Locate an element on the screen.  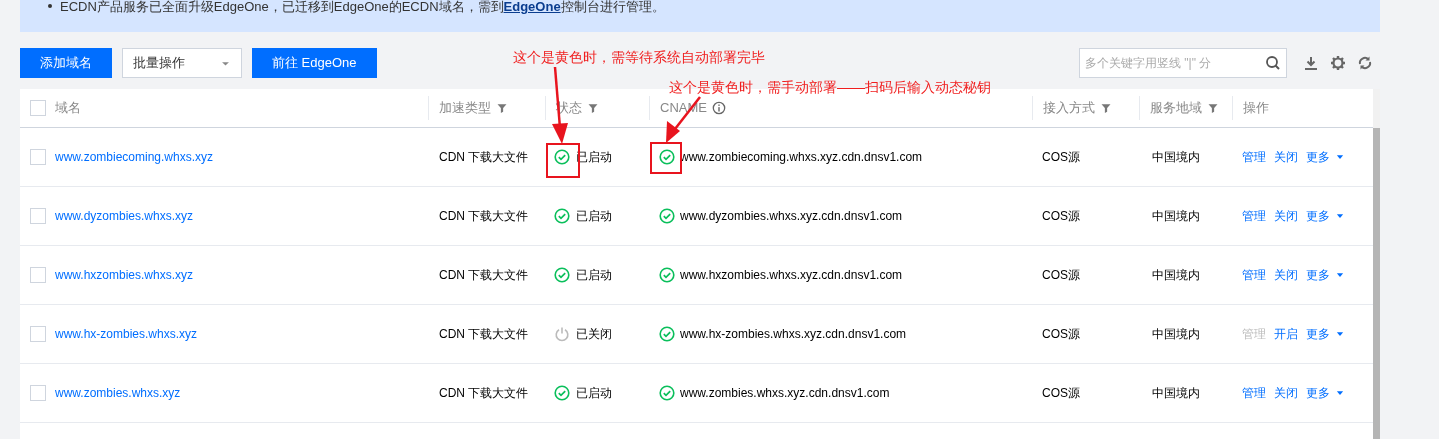
settings-button is located at coordinates (1338, 63).